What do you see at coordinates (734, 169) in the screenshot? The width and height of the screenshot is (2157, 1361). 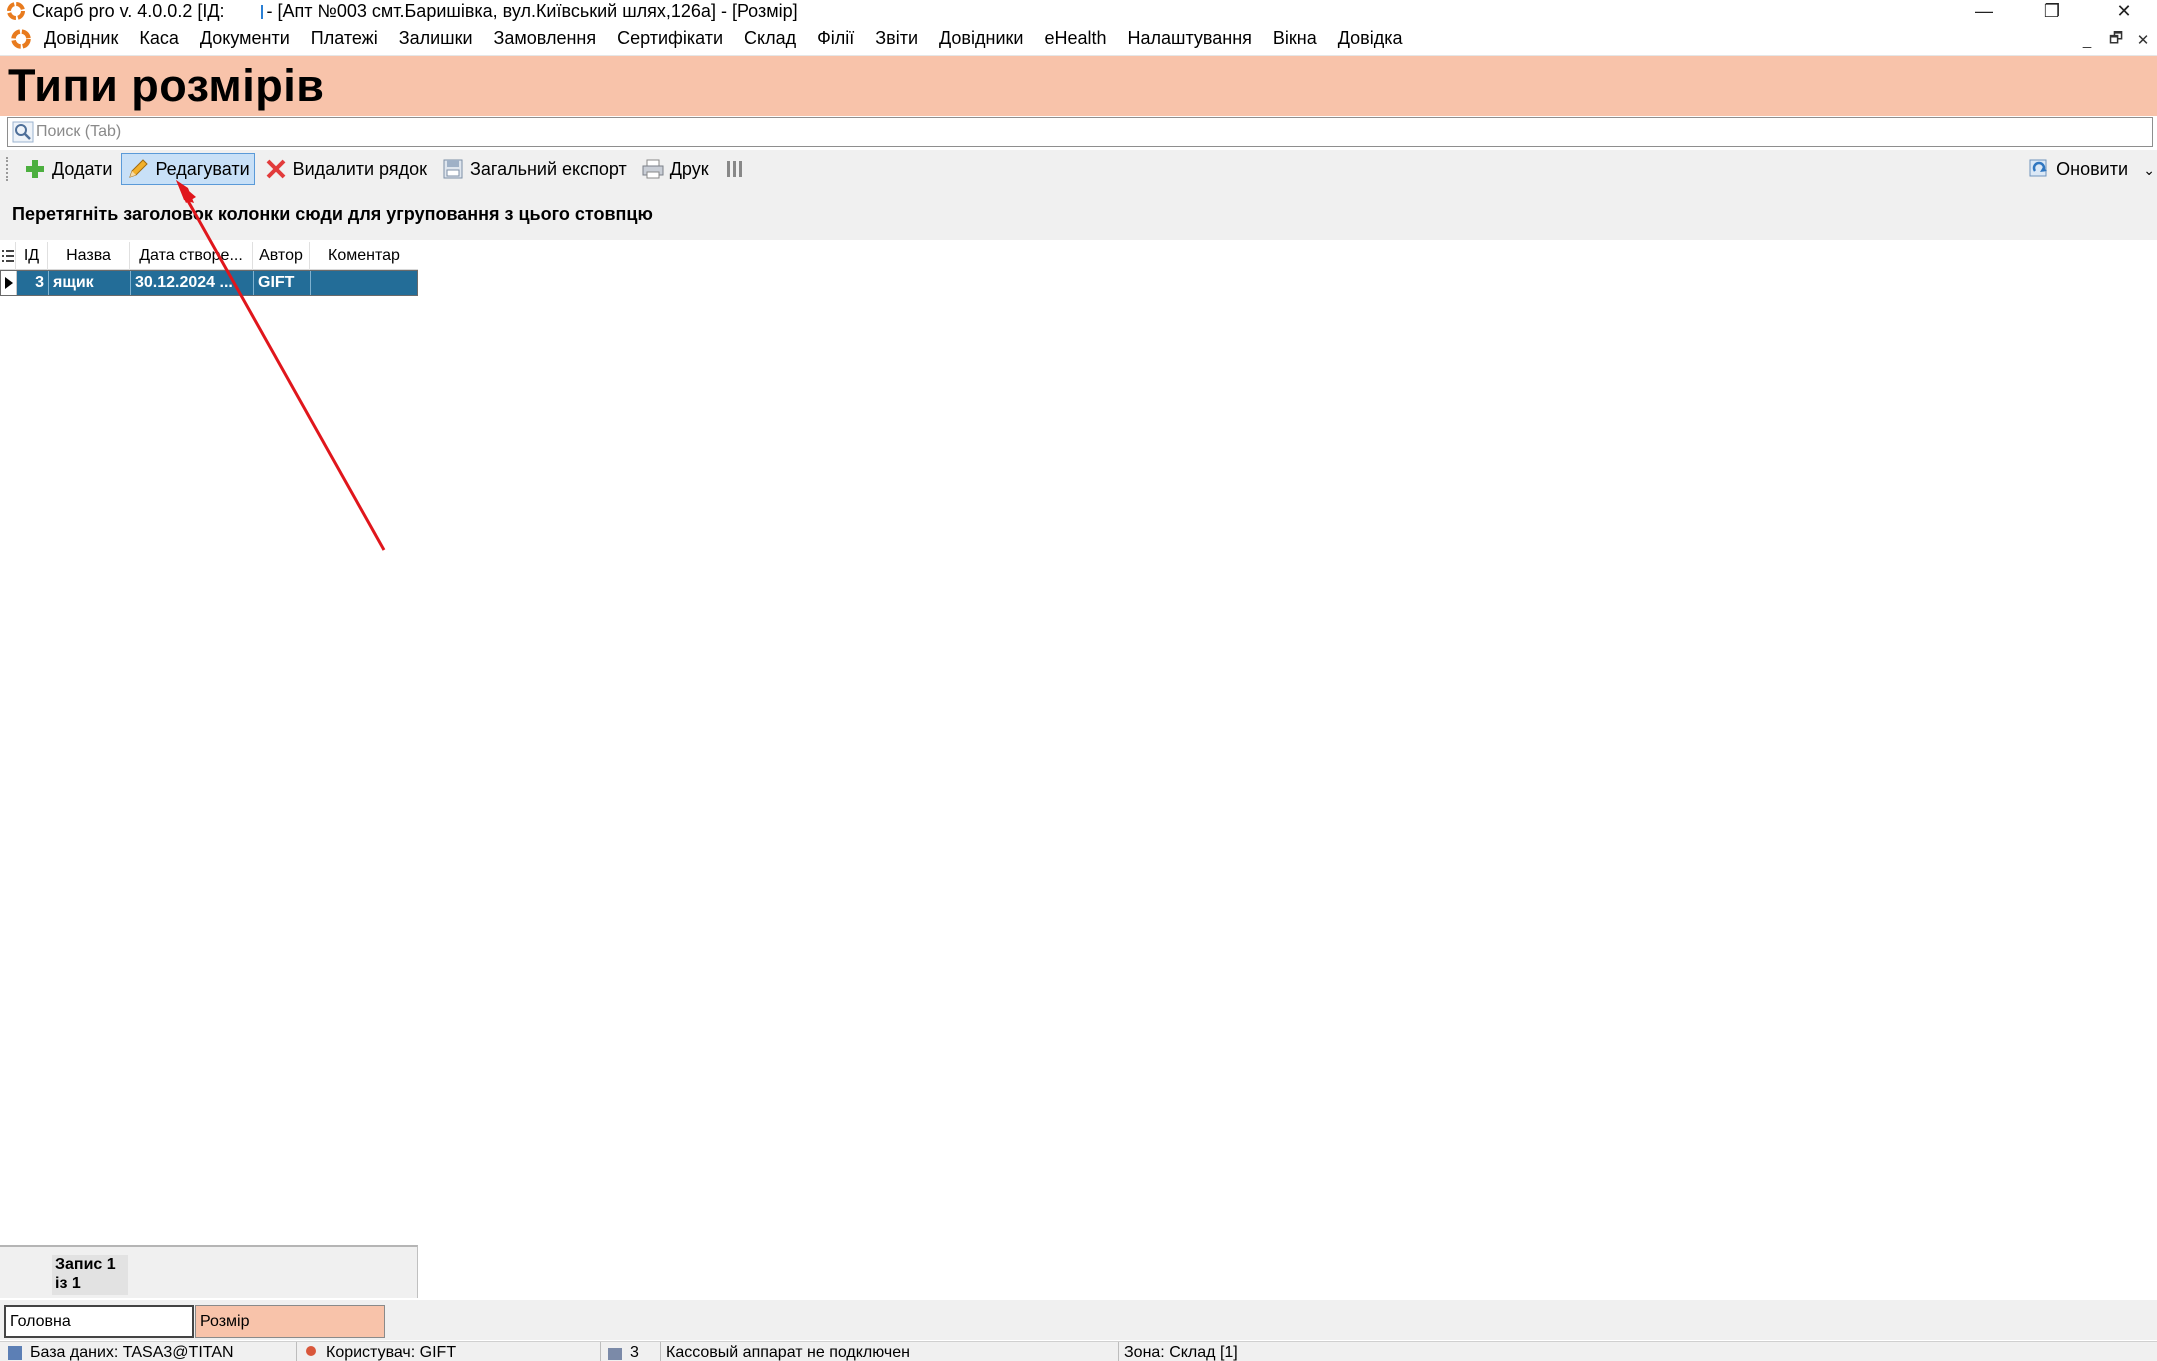 I see `columns-icon` at bounding box center [734, 169].